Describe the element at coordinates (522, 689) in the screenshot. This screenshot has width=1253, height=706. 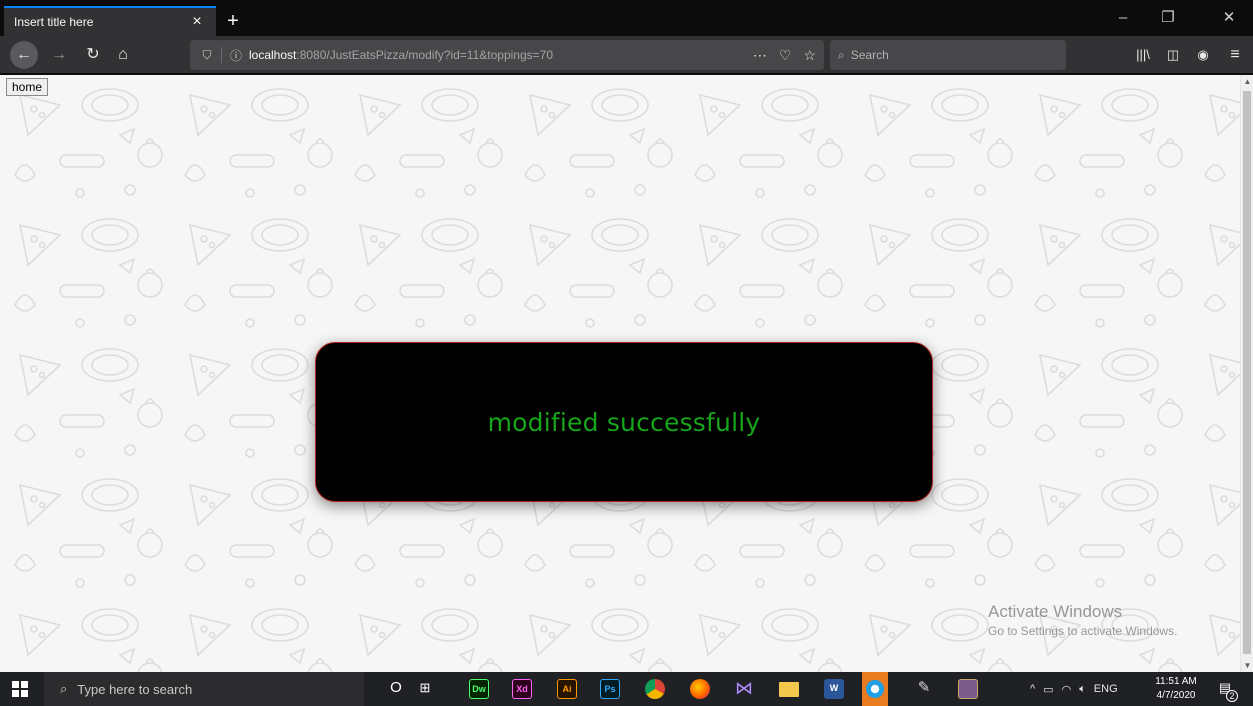
I see `xd-icon: Xd` at that location.